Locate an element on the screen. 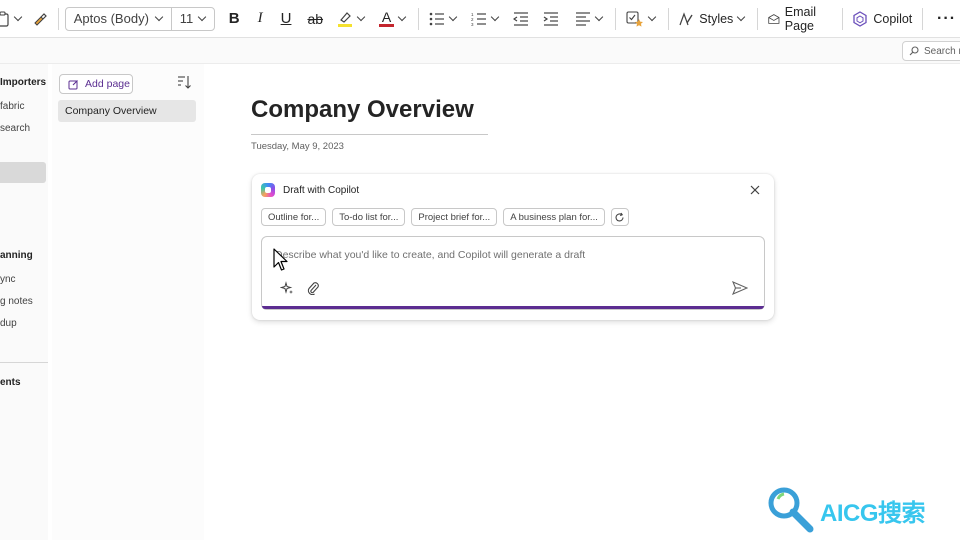  bold-button: B is located at coordinates (234, 19).